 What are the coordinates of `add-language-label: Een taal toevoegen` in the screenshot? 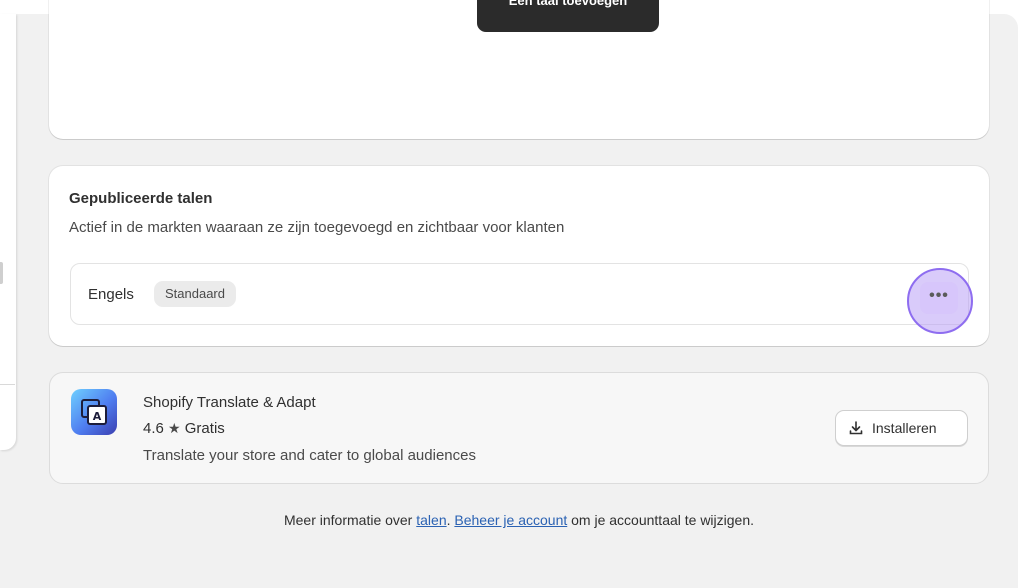 It's located at (568, 4).